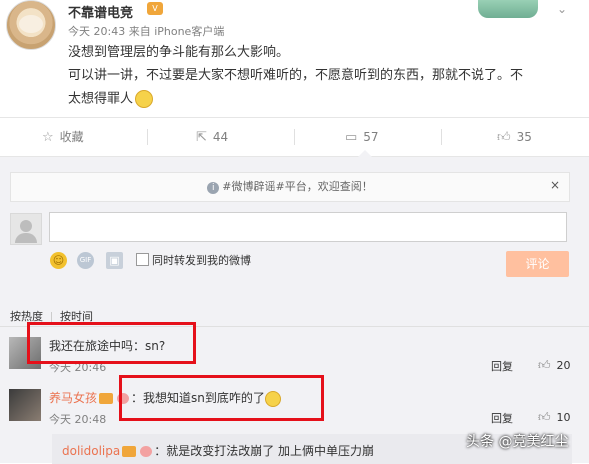 The image size is (589, 464). I want to click on sub-reply-user: dolidolipa, so click(91, 451).